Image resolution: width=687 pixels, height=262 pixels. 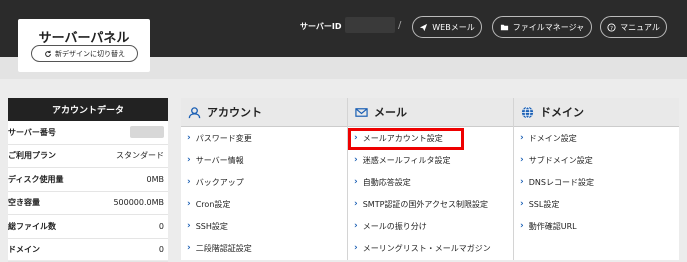 What do you see at coordinates (361, 112) in the screenshot?
I see `mail-icon` at bounding box center [361, 112].